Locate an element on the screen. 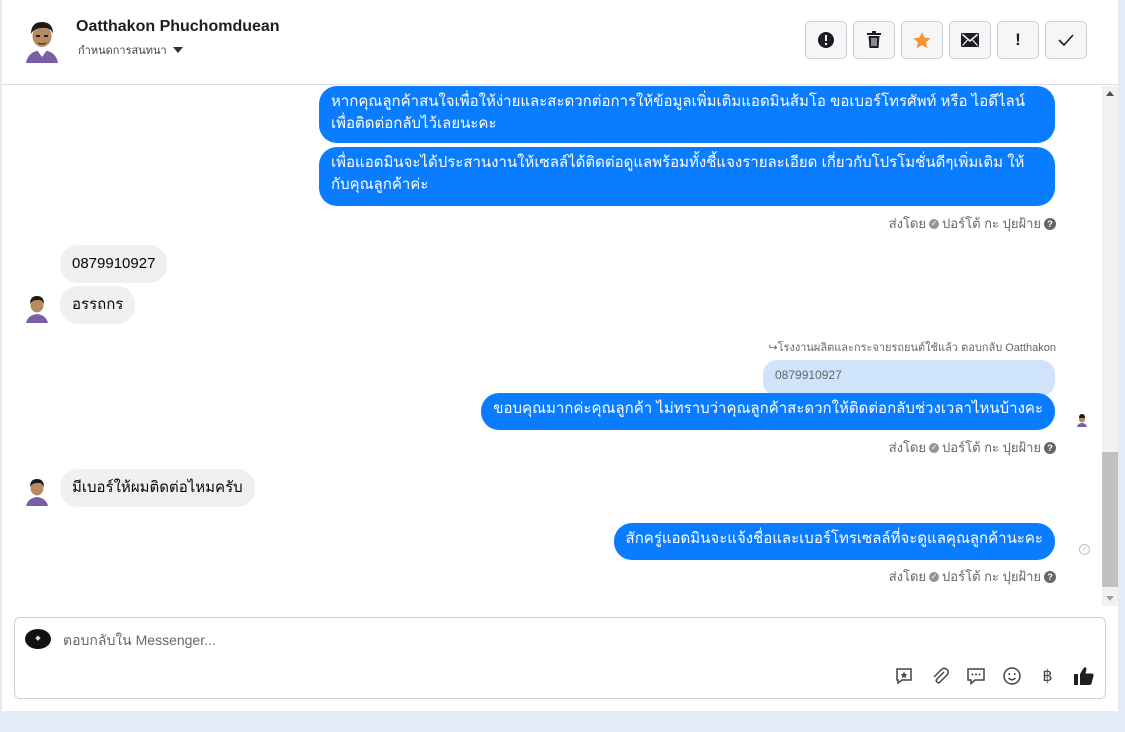 The image size is (1125, 732). payment-button: ฿ is located at coordinates (1047, 675).